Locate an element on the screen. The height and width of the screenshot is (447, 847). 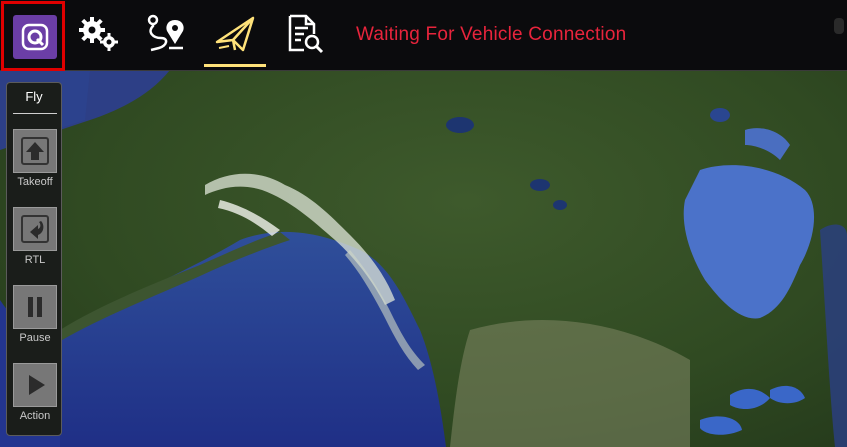
tool-strip-divider is located at coordinates (35, 113).